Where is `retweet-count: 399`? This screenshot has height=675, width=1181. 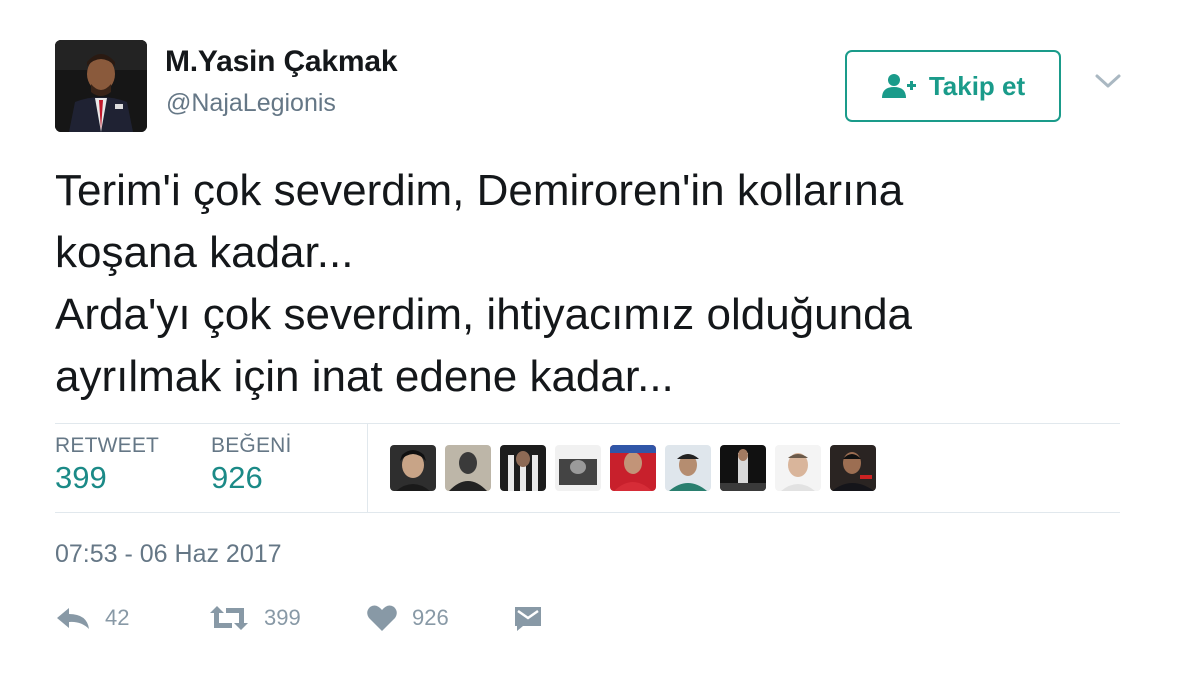 retweet-count: 399 is located at coordinates (81, 477).